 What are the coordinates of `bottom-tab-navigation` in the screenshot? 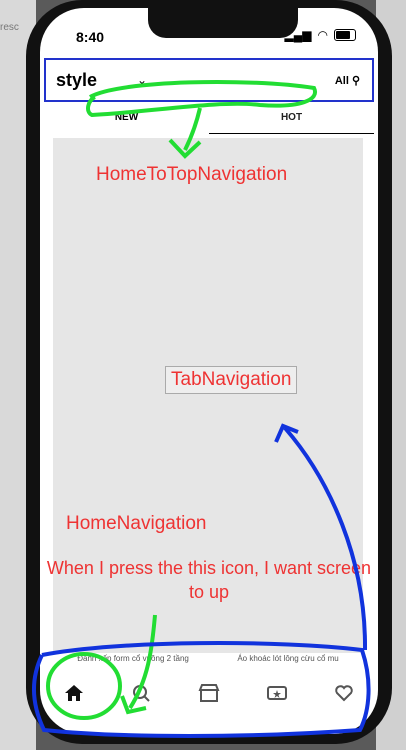 It's located at (209, 693).